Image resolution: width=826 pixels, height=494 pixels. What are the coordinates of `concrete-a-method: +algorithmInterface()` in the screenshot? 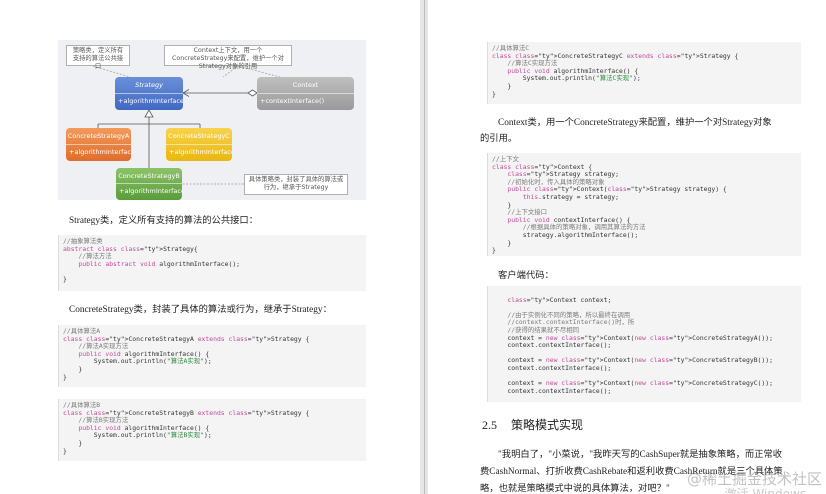 It's located at (100, 151).